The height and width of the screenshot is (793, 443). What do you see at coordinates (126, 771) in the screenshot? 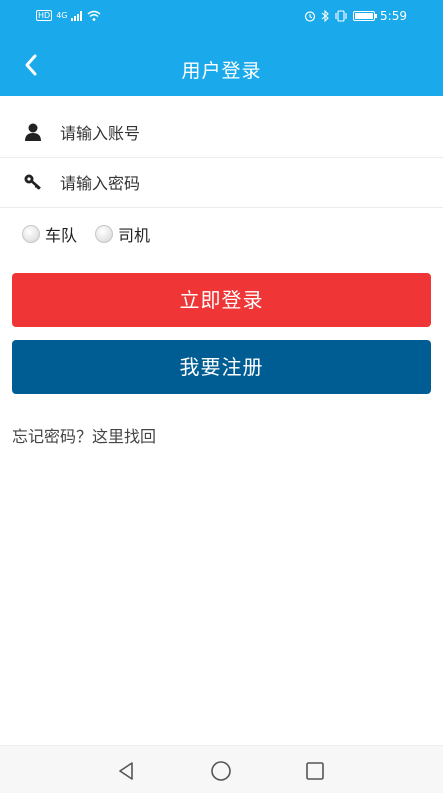
I see `nav-back-icon` at bounding box center [126, 771].